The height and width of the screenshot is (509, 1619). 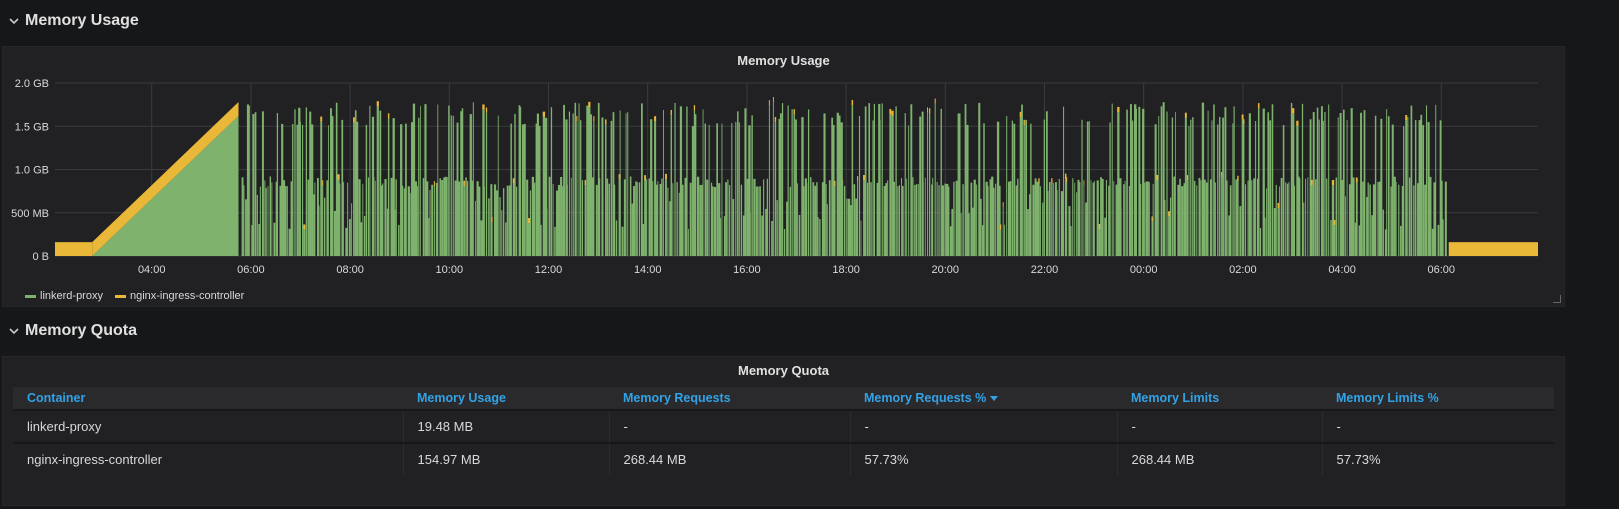 I want to click on x-tick-label: 16:00, so click(x=747, y=270).